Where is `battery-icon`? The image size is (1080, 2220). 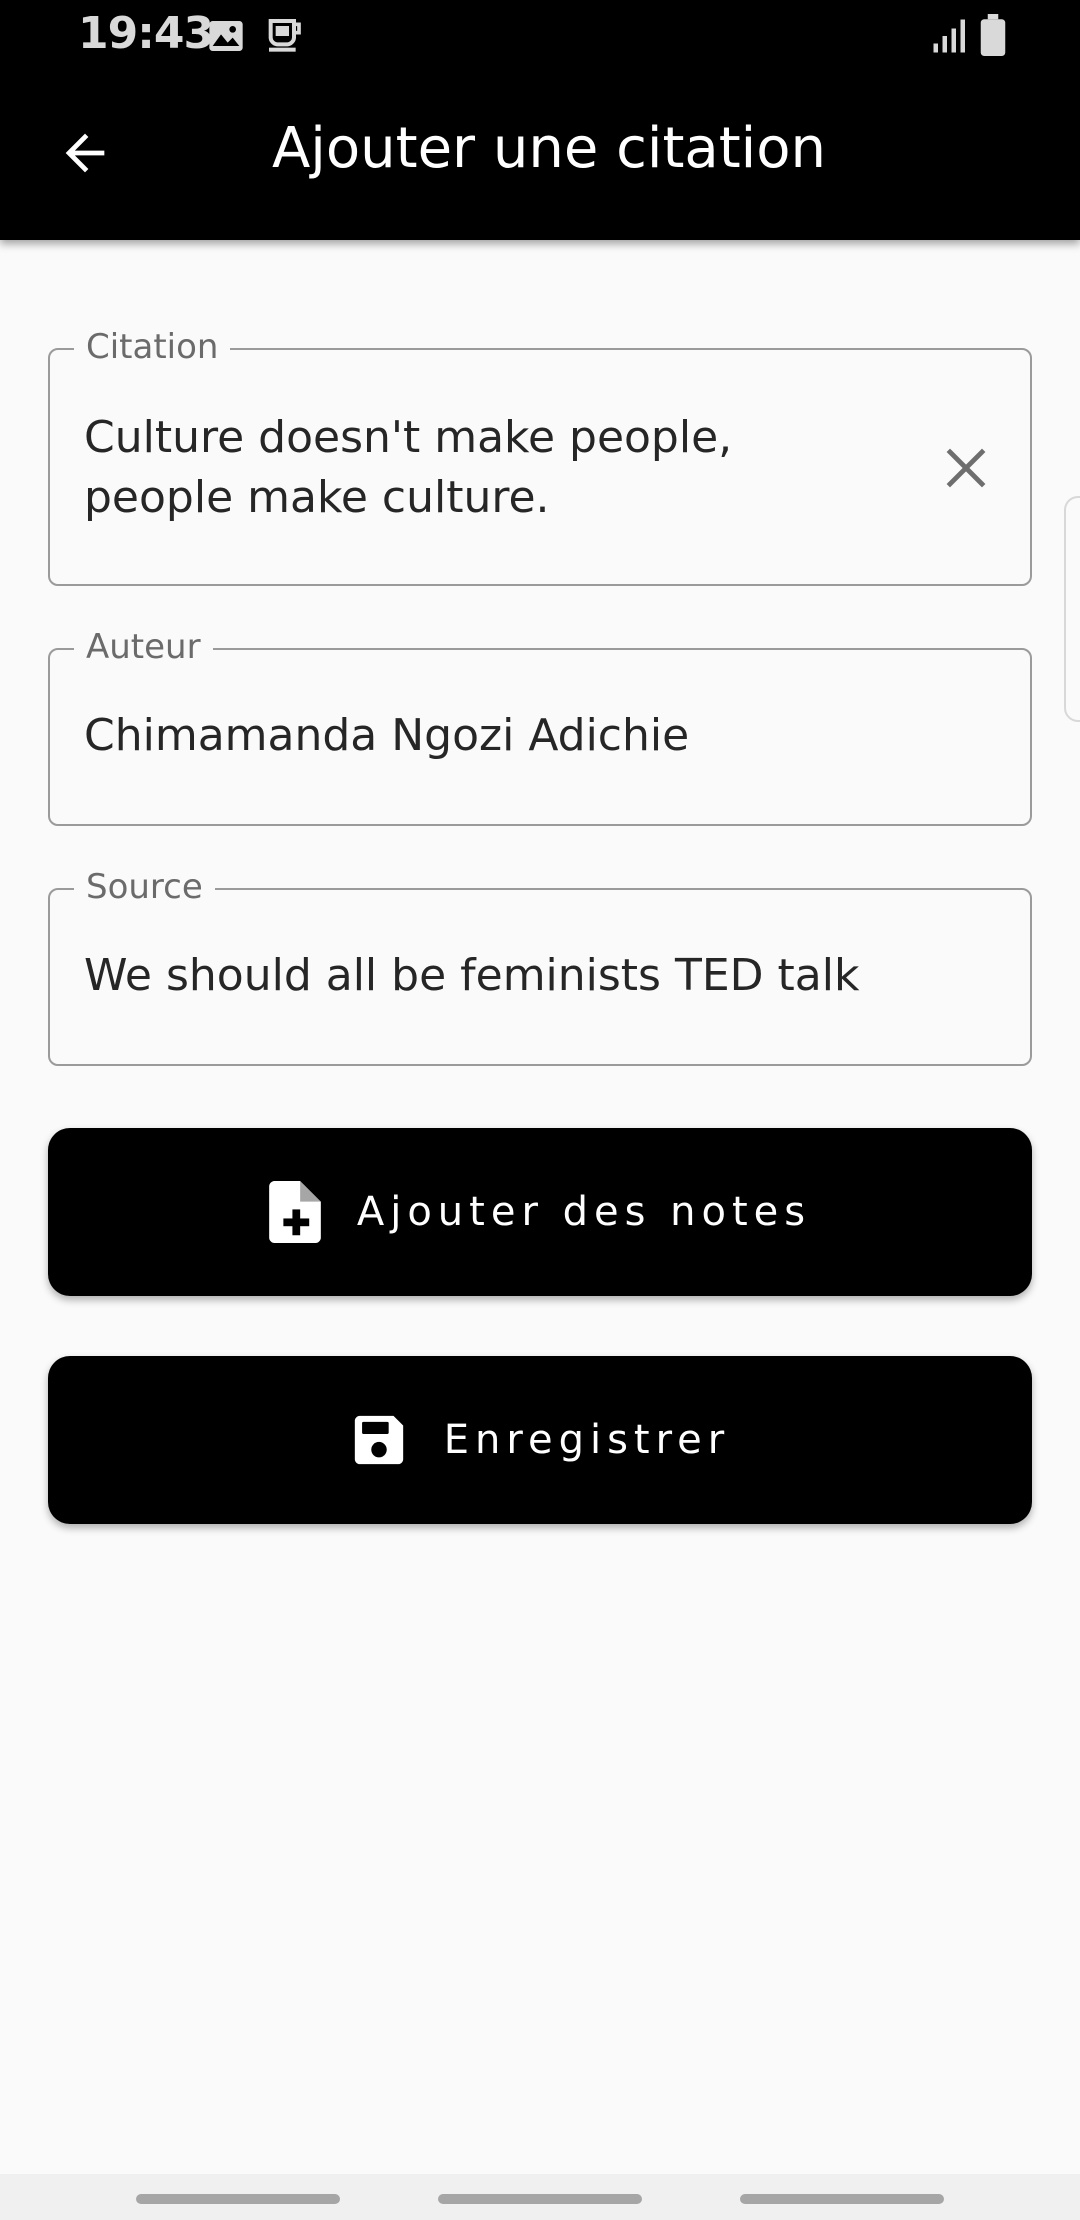
battery-icon is located at coordinates (993, 37).